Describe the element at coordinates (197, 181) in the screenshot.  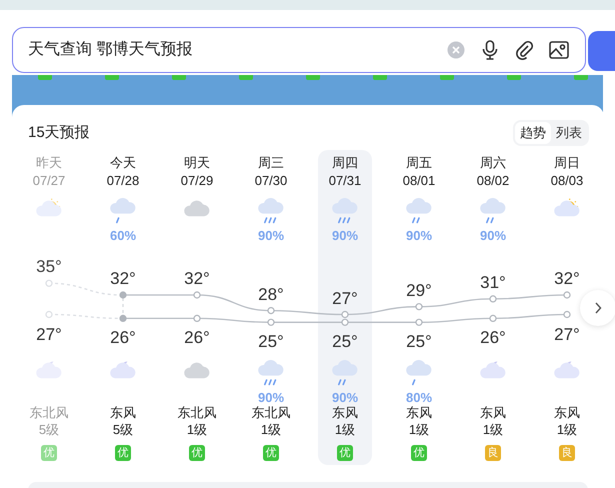
I see `day-date: 07/29` at that location.